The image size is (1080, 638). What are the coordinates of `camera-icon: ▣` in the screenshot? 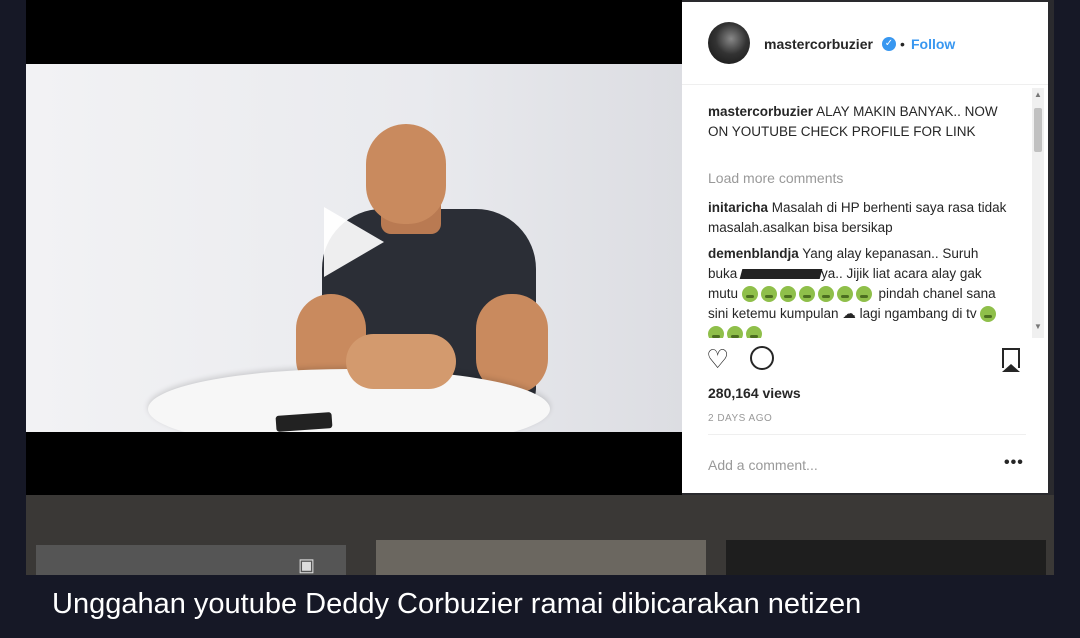 It's located at (307, 565).